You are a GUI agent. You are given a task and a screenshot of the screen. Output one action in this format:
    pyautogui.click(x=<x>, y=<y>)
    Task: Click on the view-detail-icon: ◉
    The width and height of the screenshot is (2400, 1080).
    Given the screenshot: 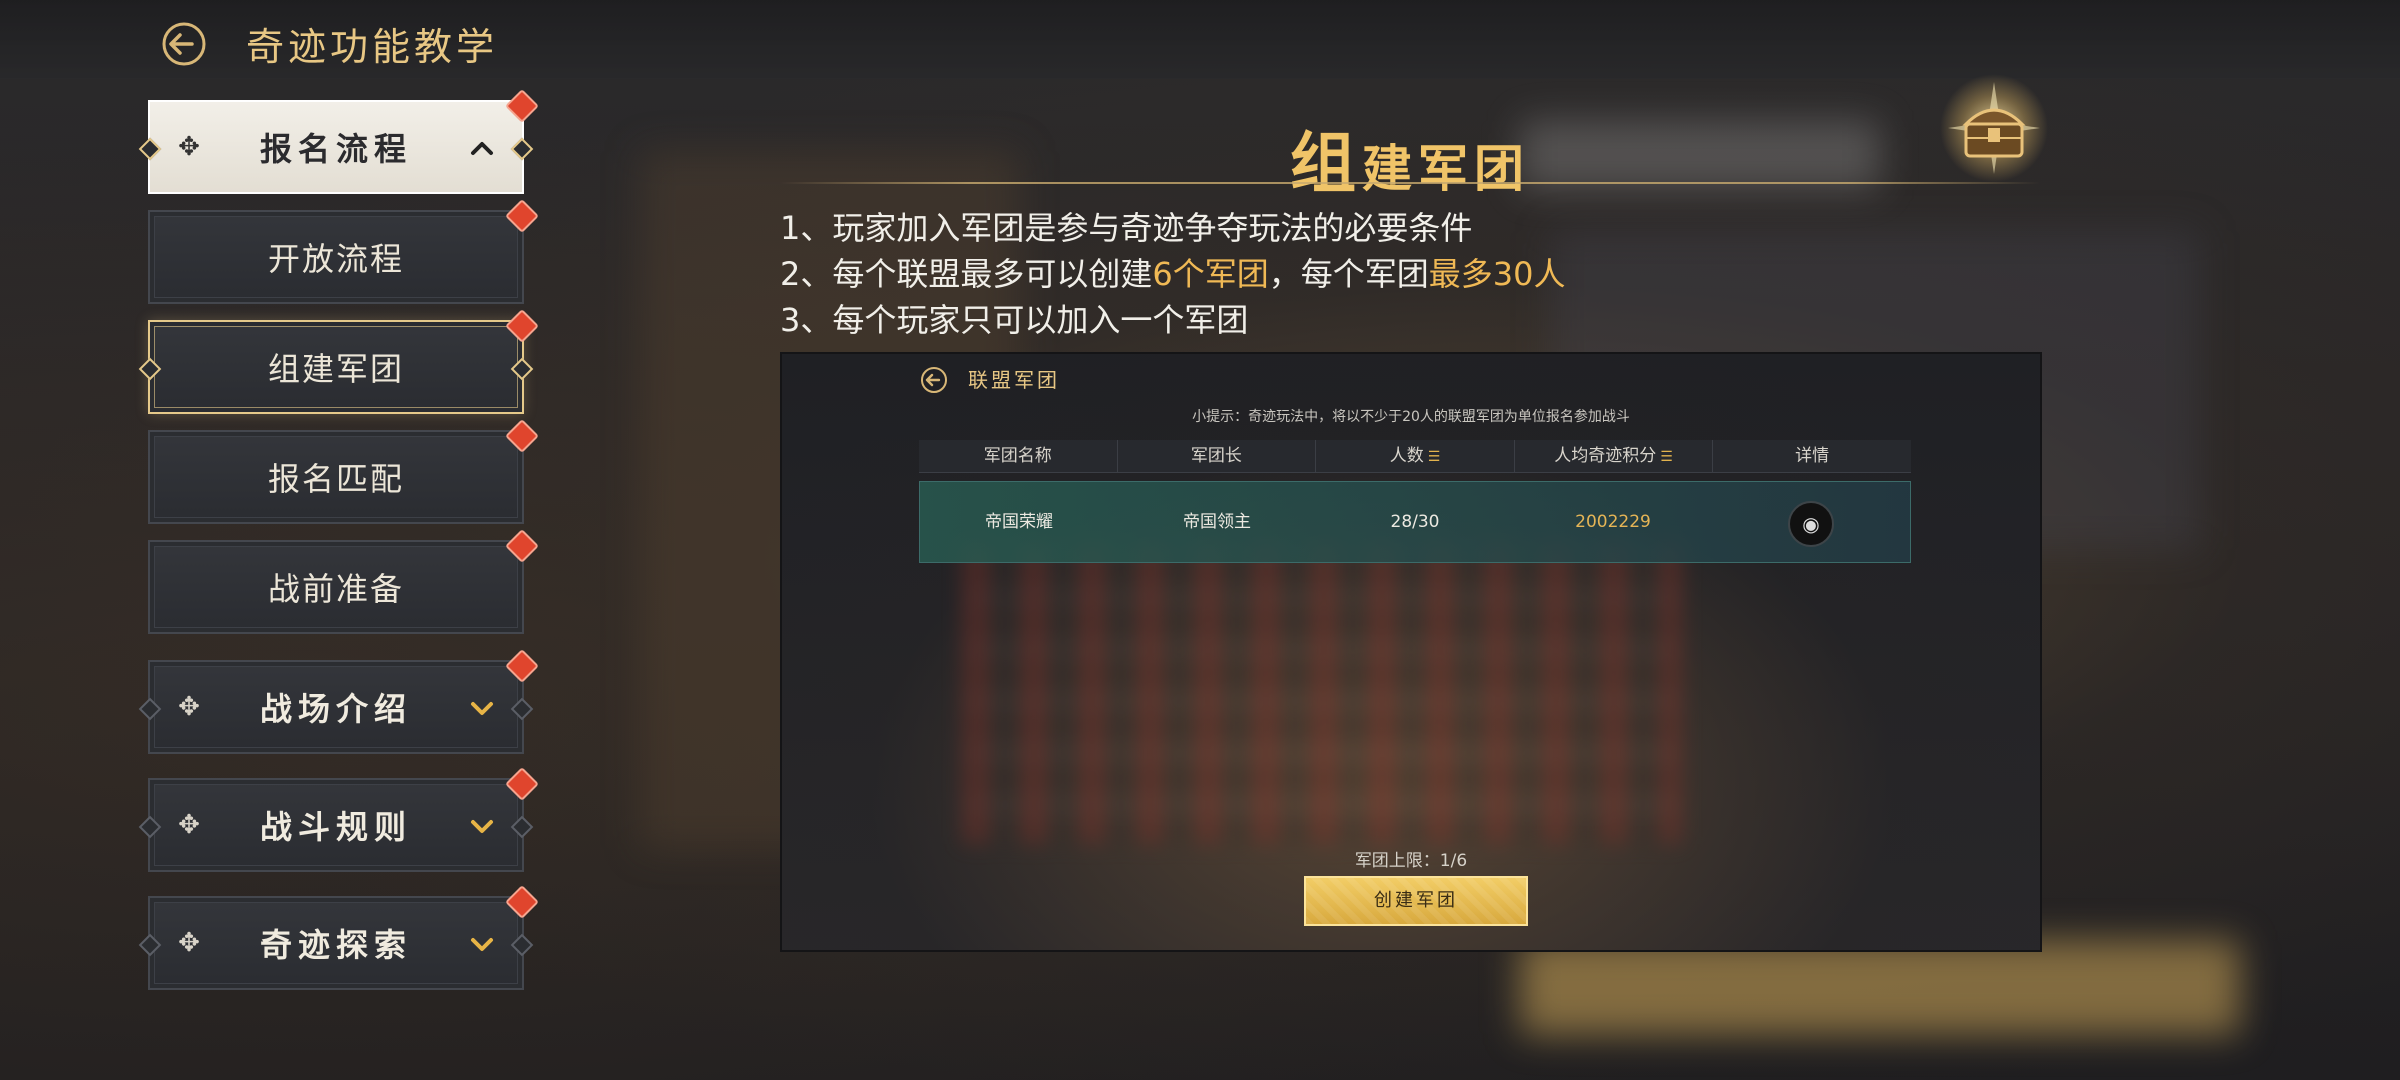 What is the action you would take?
    pyautogui.click(x=1811, y=524)
    